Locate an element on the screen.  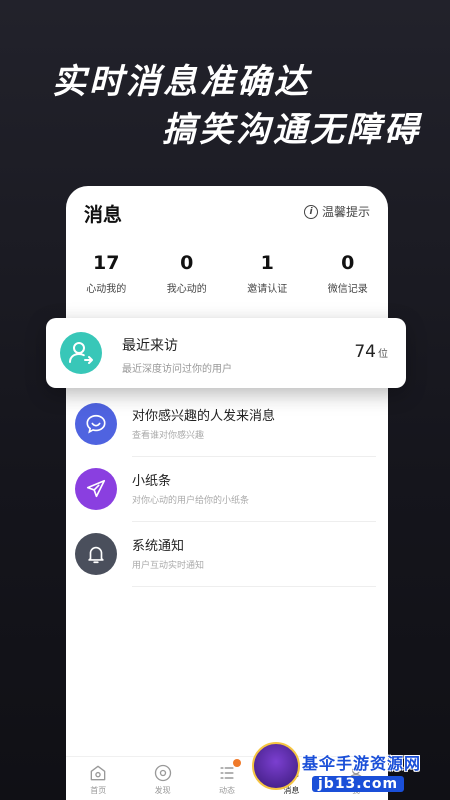
tips-label: 温馨提示 is located at coordinates (345, 212).